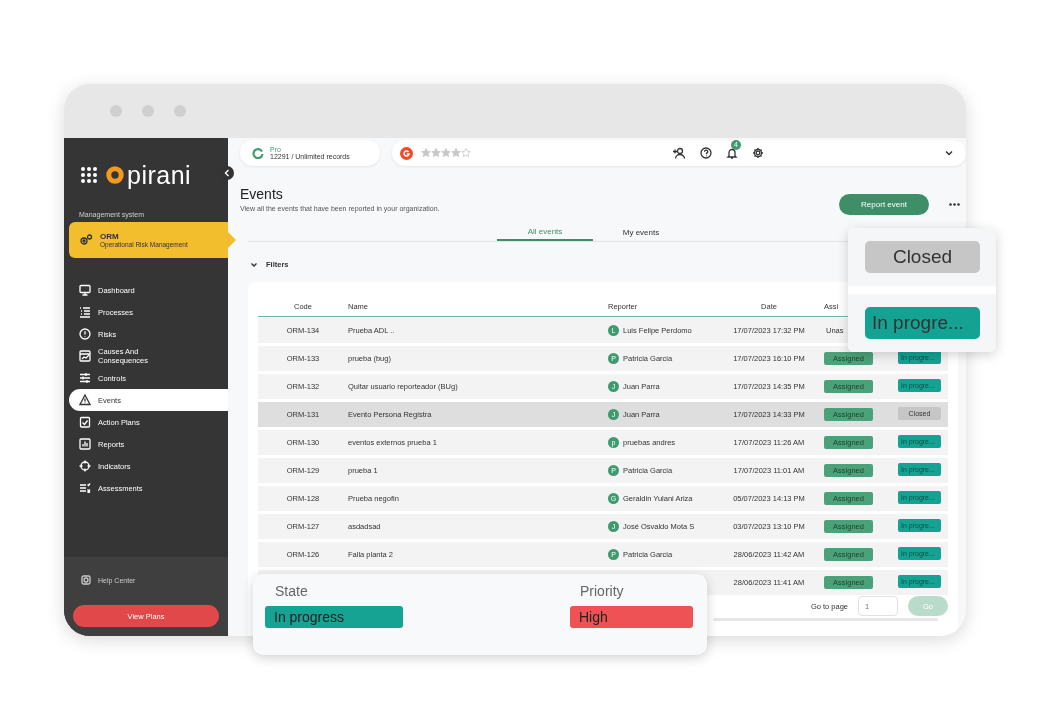 This screenshot has height=710, width=1040. What do you see at coordinates (732, 153) in the screenshot?
I see `bell-icon` at bounding box center [732, 153].